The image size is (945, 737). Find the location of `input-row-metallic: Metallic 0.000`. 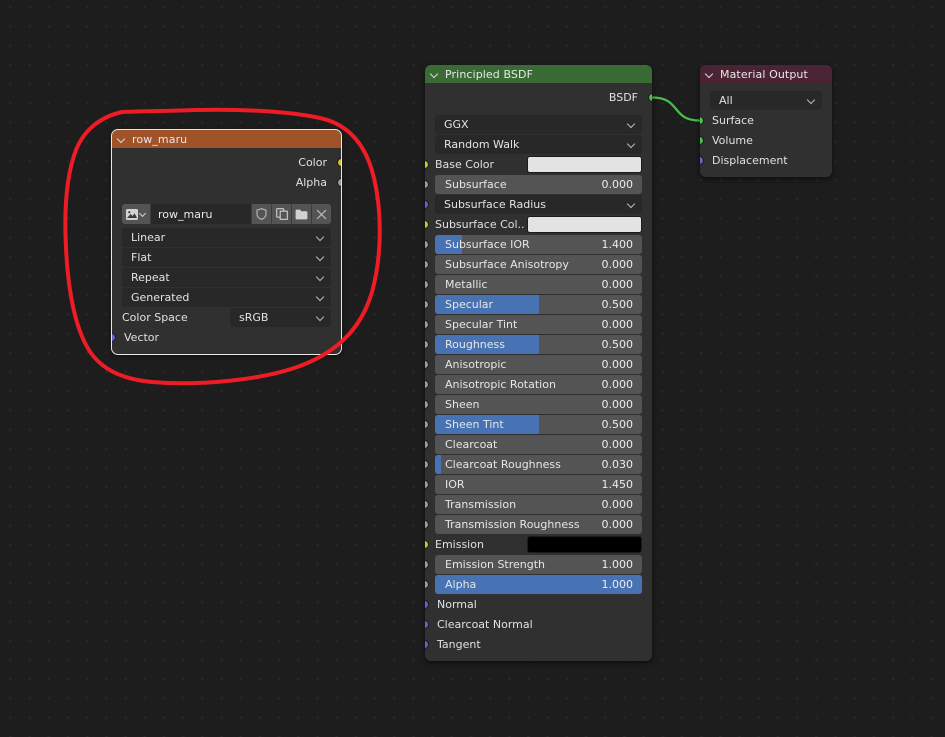

input-row-metallic: Metallic 0.000 is located at coordinates (538, 284).